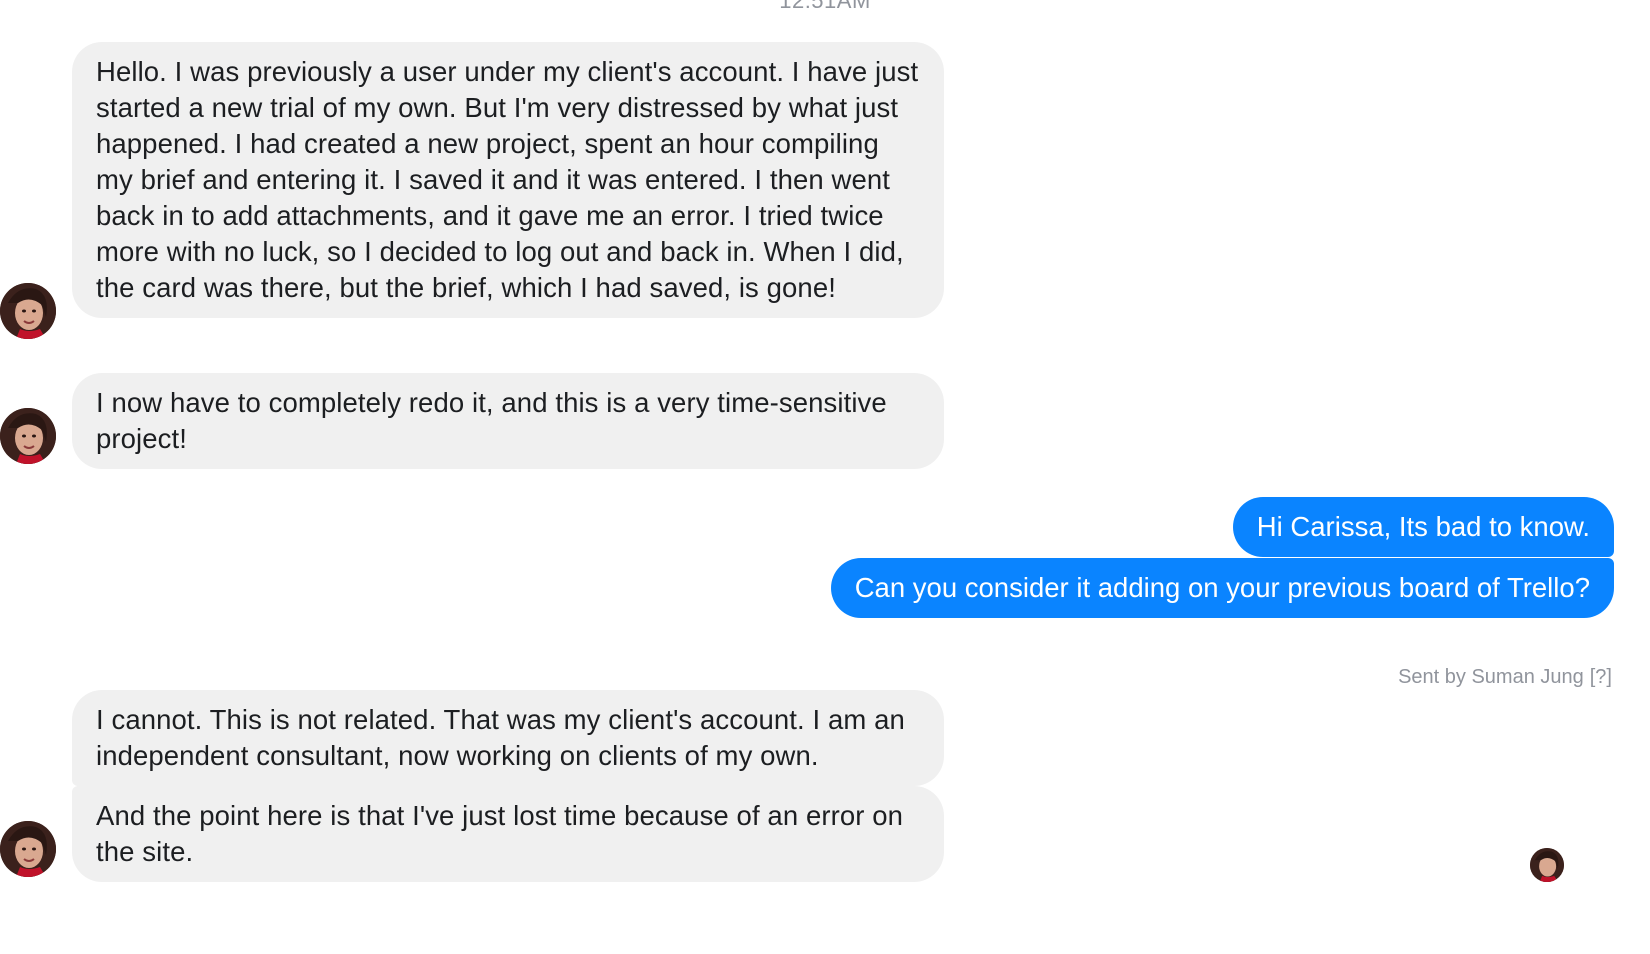  I want to click on sent-by-label: Sent by Suman Jung, so click(1491, 677).